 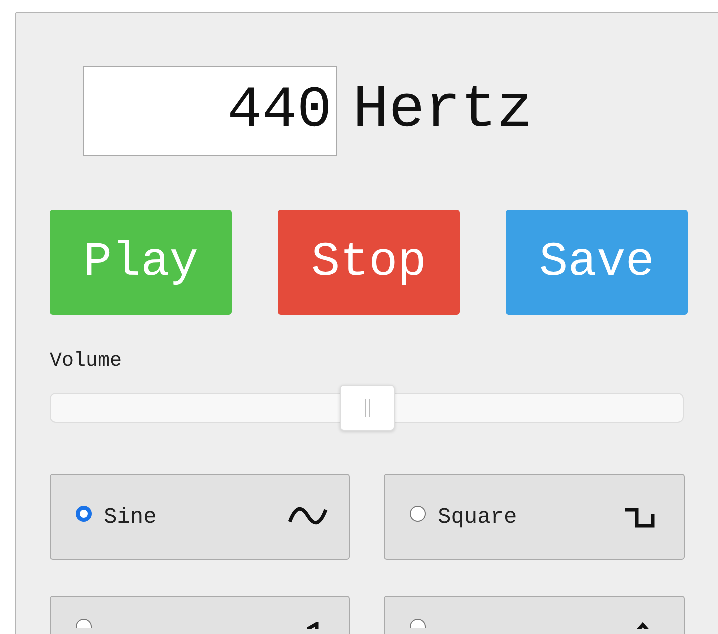 I want to click on frequency-field: 440, so click(x=210, y=111).